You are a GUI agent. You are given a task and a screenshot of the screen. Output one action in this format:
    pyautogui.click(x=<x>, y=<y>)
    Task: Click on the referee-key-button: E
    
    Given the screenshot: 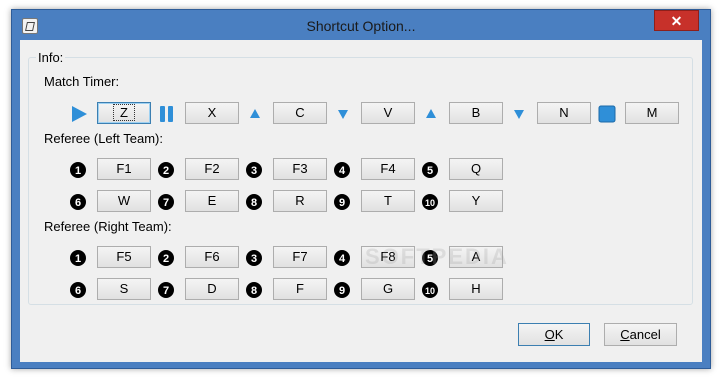 What is the action you would take?
    pyautogui.click(x=212, y=201)
    